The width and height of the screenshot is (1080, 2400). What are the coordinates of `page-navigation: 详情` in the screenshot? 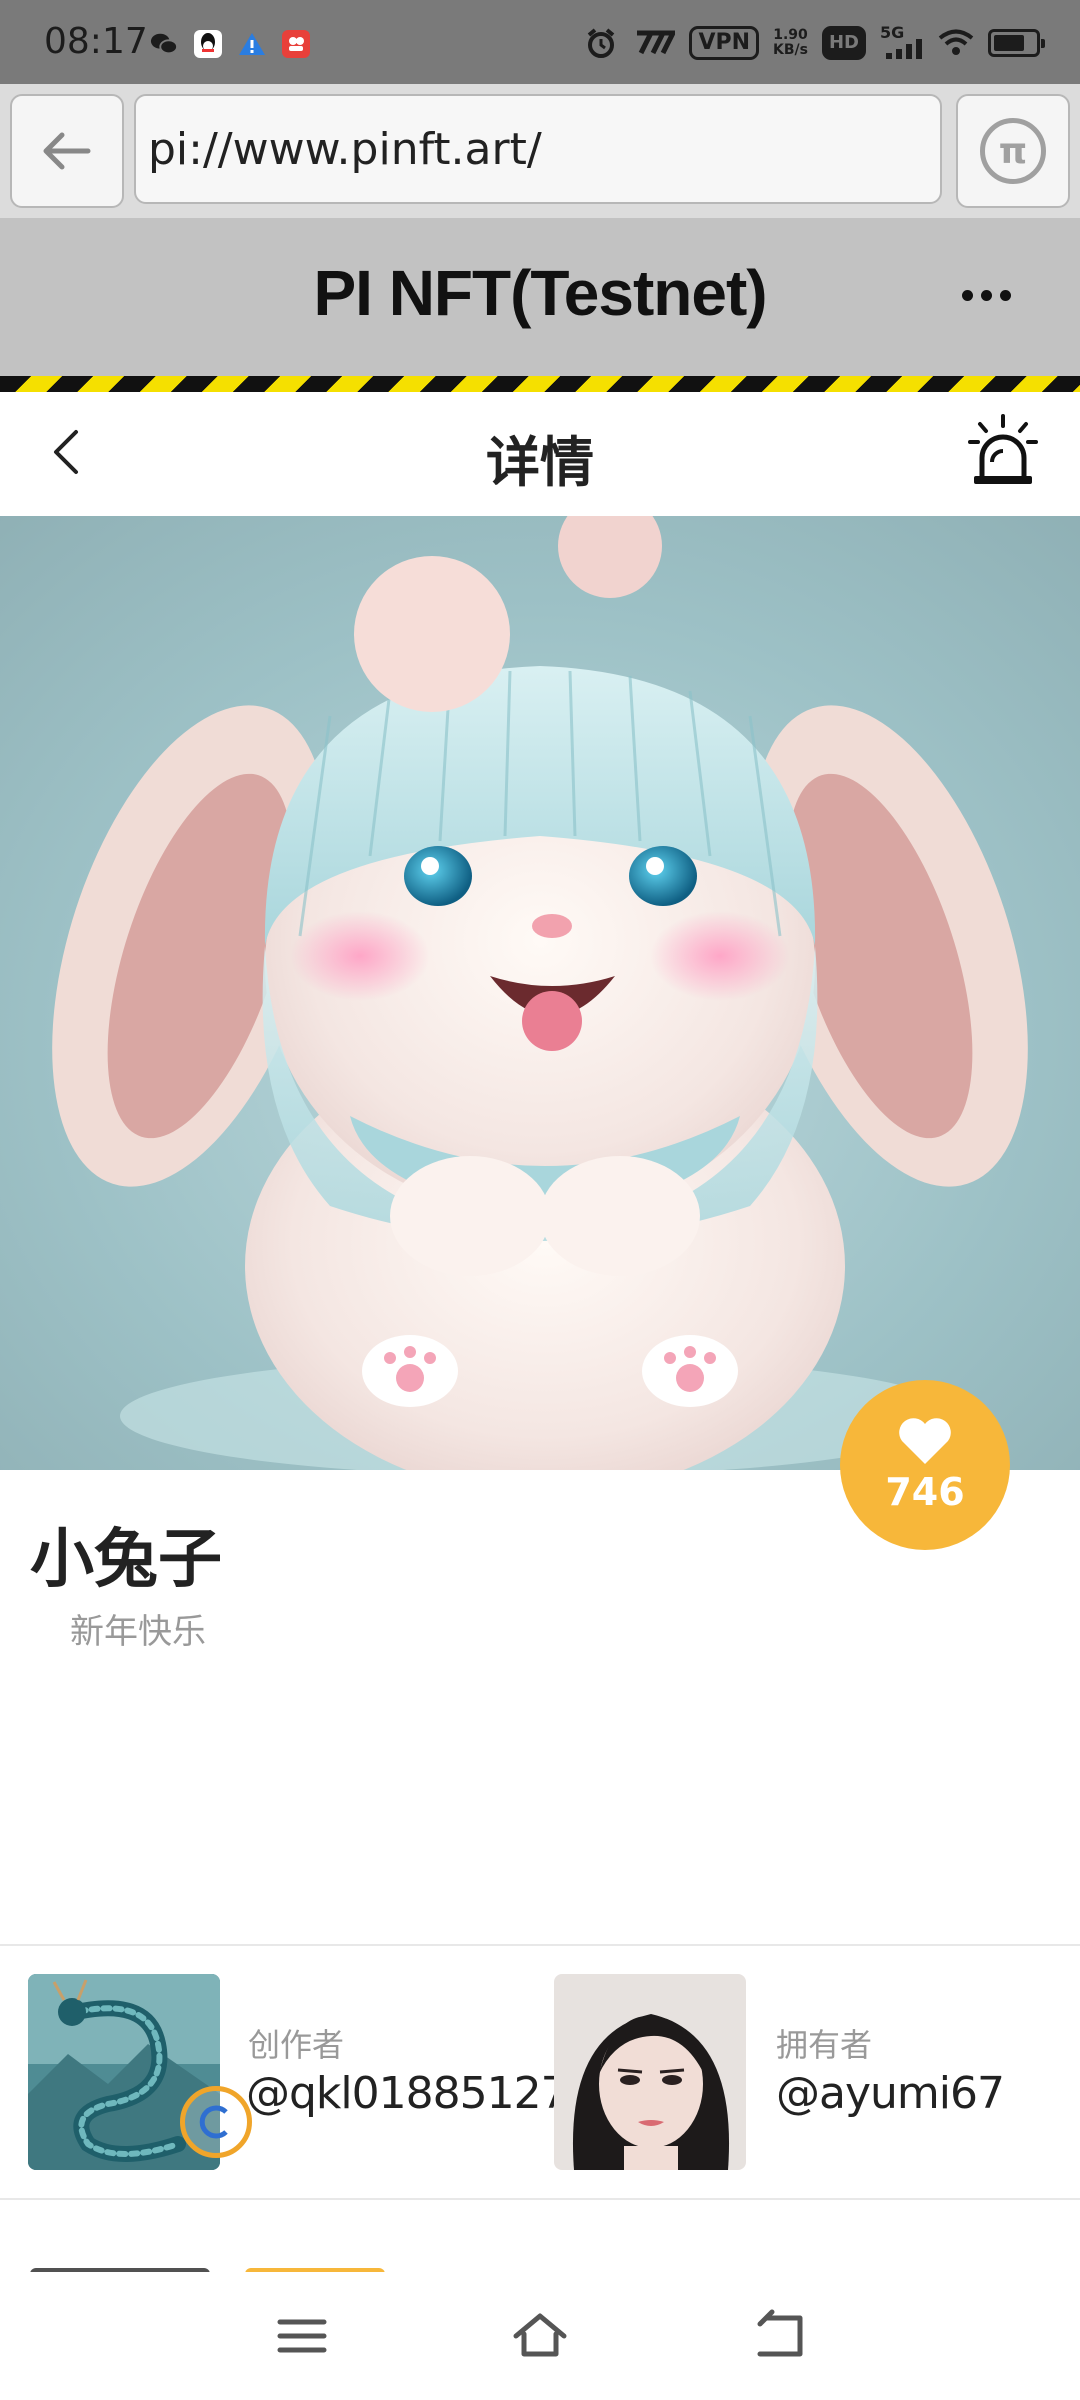 It's located at (540, 454).